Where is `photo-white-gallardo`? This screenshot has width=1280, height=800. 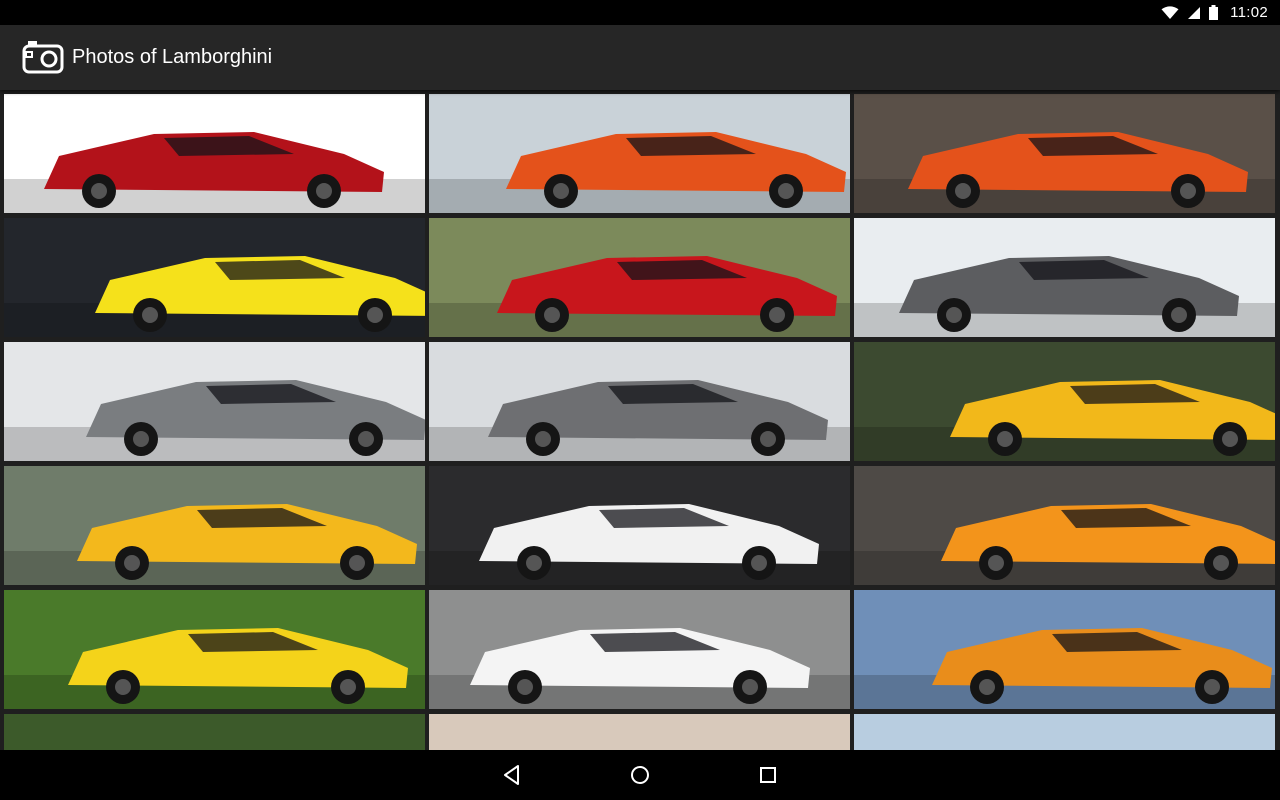 photo-white-gallardo is located at coordinates (639, 525).